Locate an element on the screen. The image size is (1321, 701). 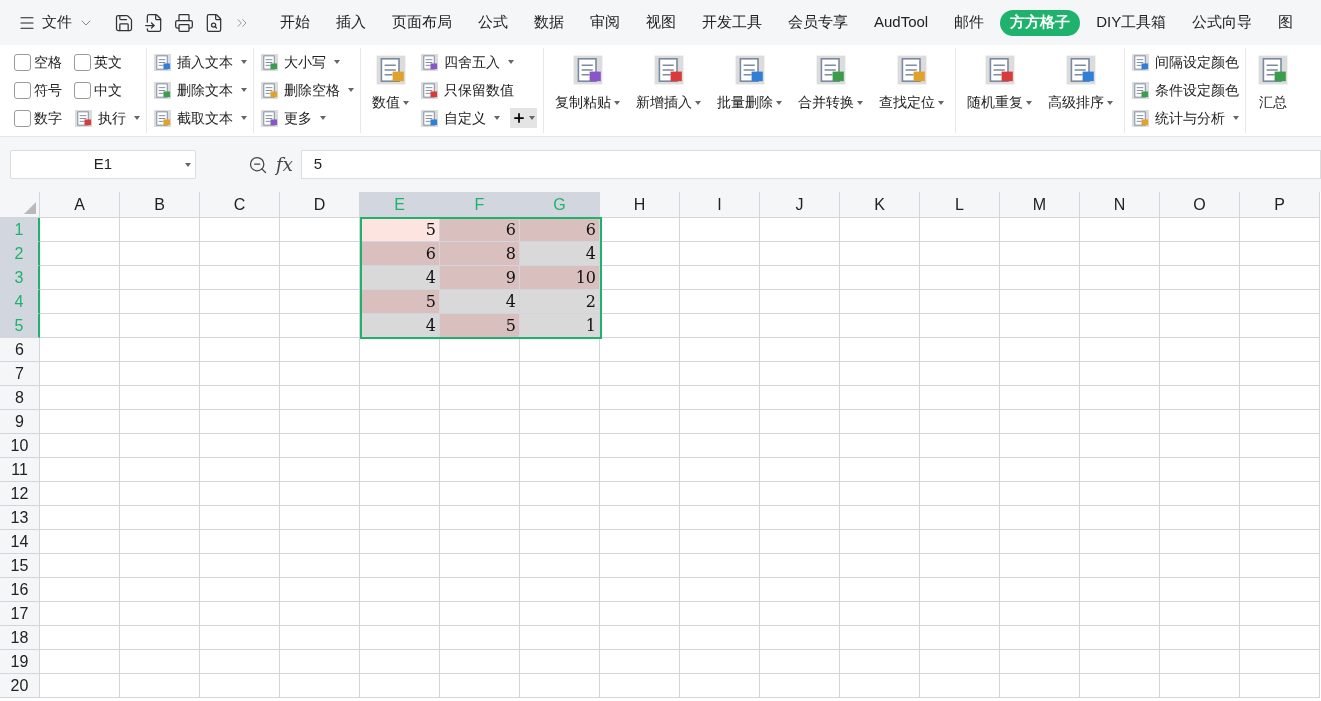
ribbon-tab: AudTool is located at coordinates (901, 22).